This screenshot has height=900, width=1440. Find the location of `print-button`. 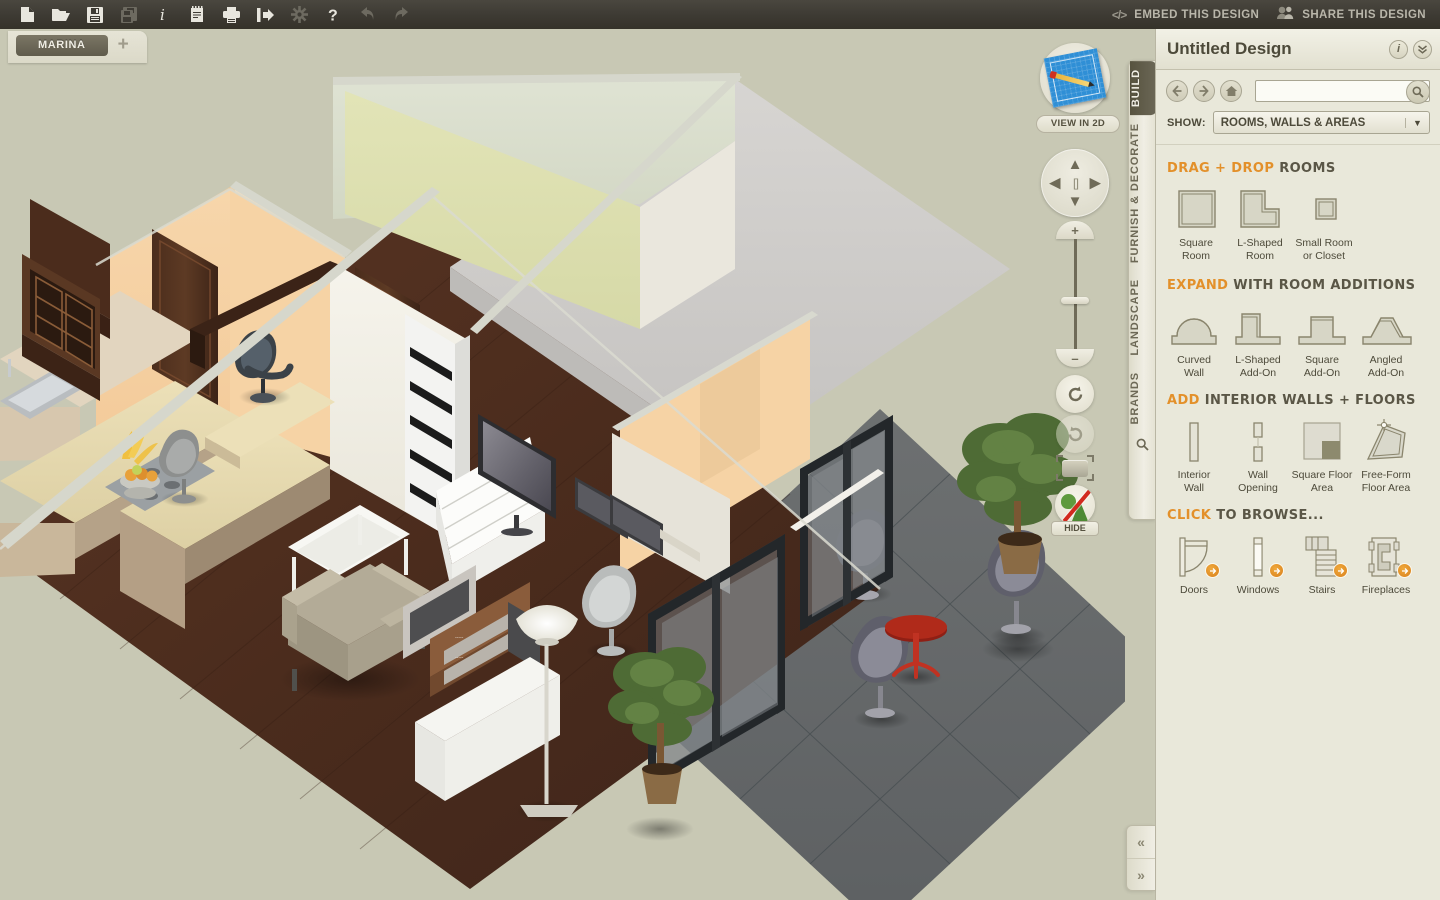

print-button is located at coordinates (231, 14).